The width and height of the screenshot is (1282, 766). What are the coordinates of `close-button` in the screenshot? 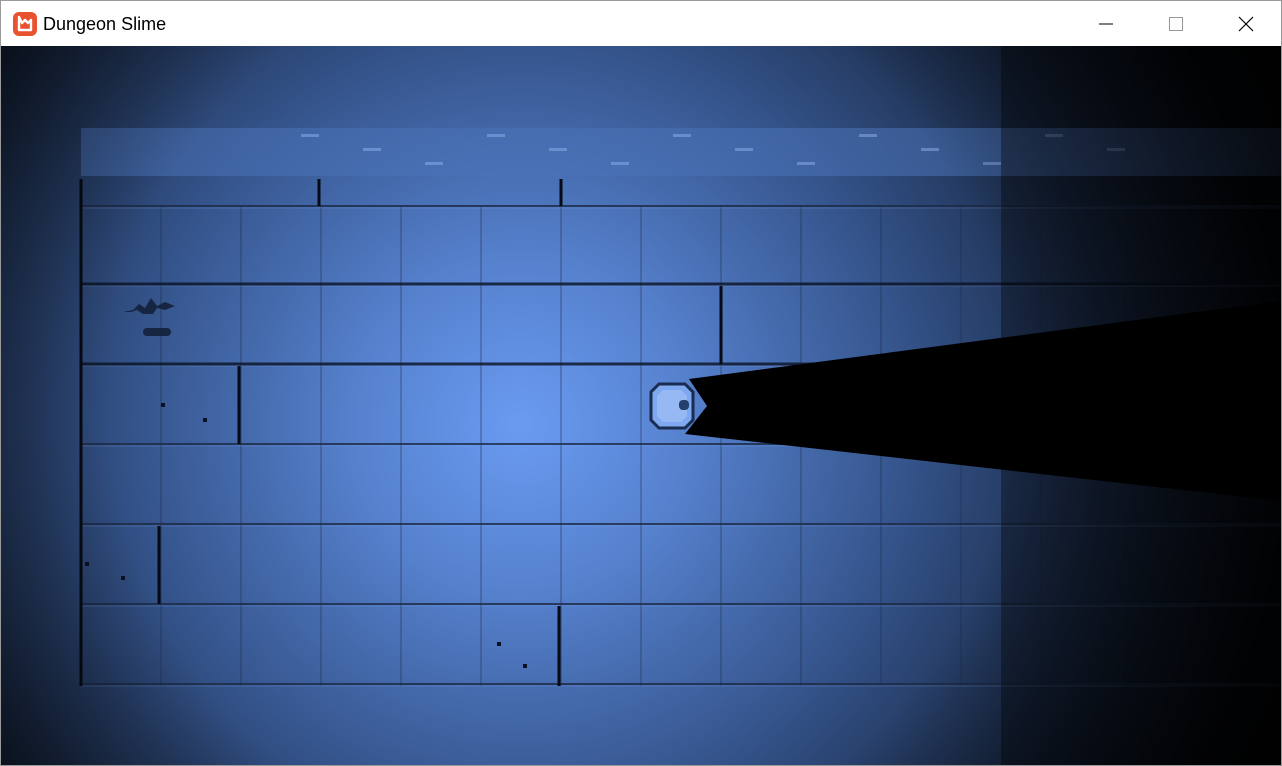 It's located at (1246, 23).